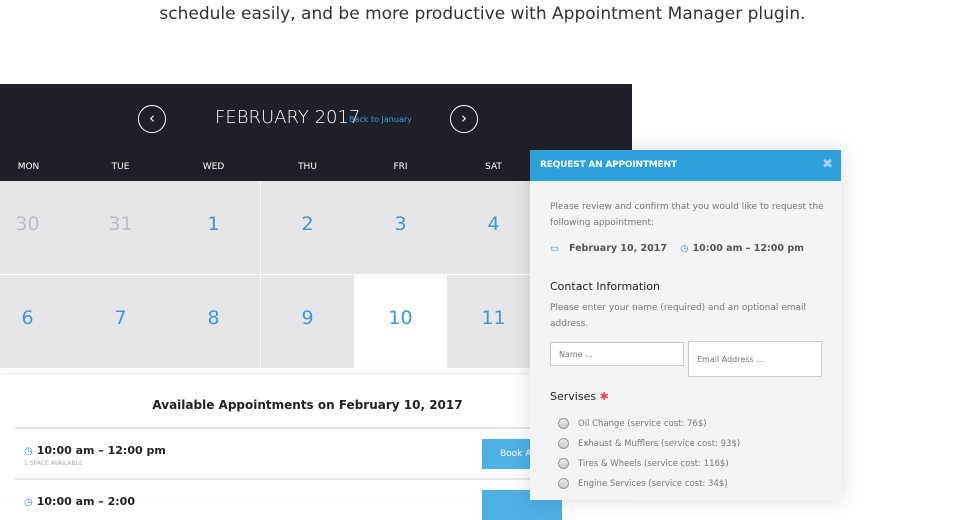  I want to click on day-cell: 30, so click(37, 227).